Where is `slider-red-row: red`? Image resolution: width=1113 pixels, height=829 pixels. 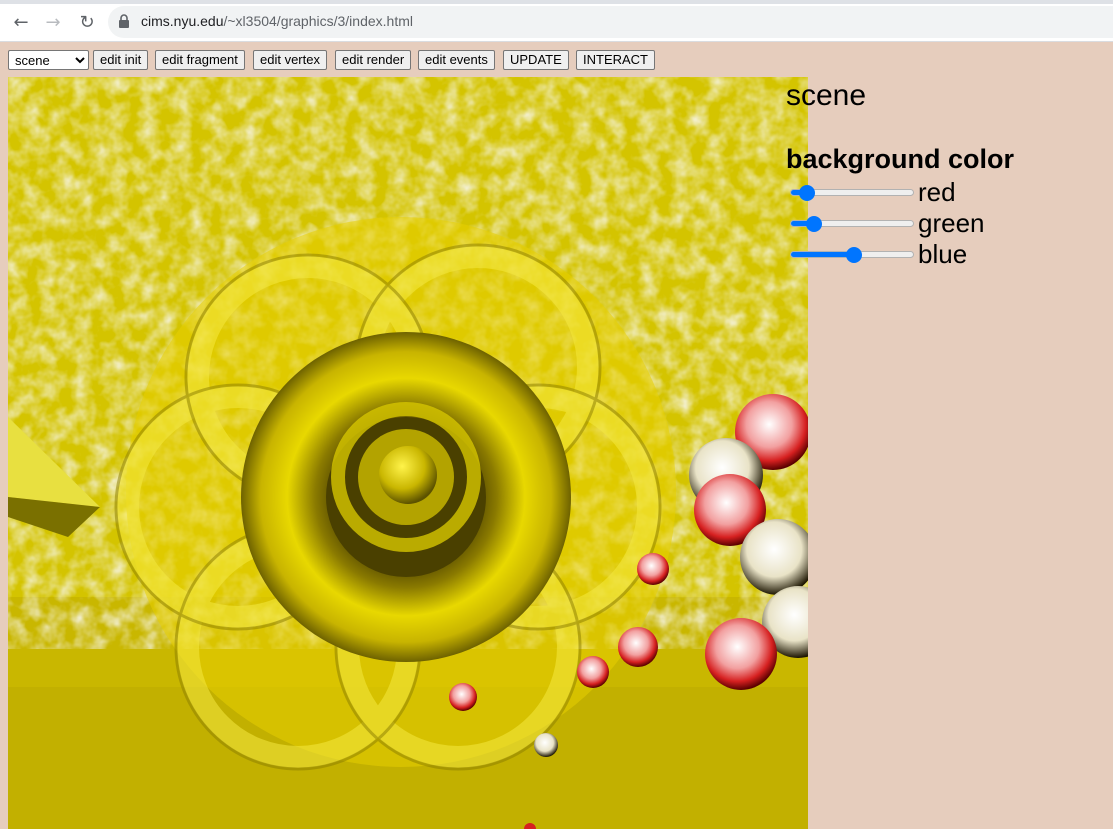
slider-red-row: red is located at coordinates (946, 192).